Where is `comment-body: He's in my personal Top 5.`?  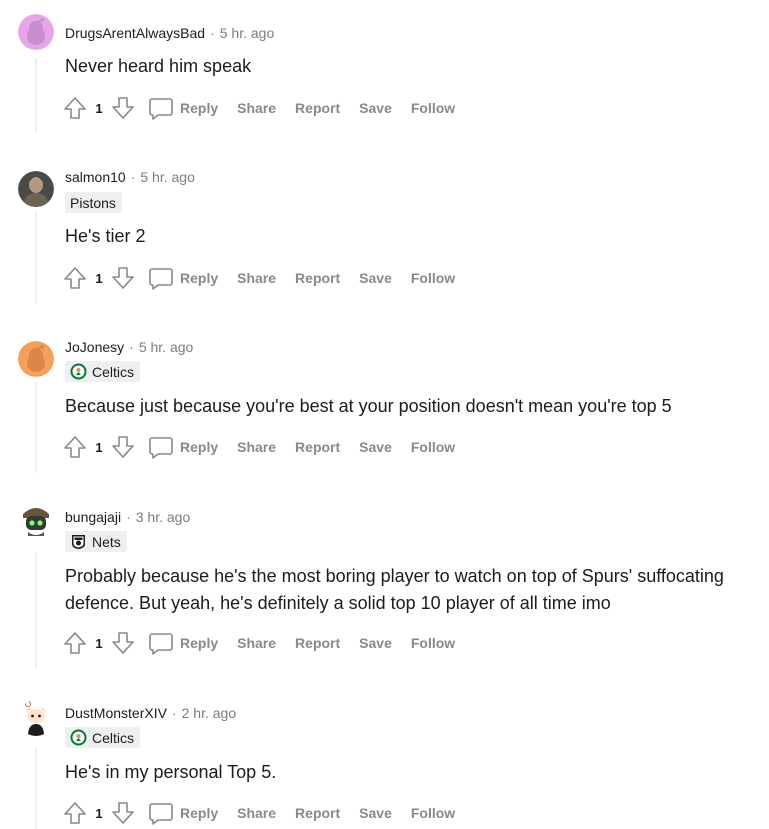 comment-body: He's in my personal Top 5. is located at coordinates (171, 772).